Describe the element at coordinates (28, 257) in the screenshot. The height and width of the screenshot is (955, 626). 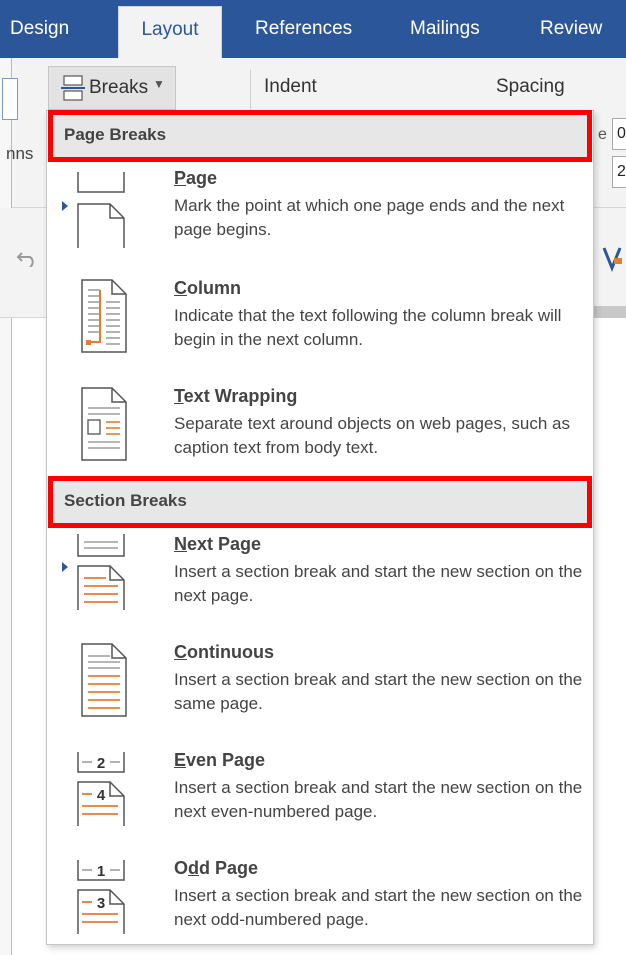
I see `undo-icon` at that location.